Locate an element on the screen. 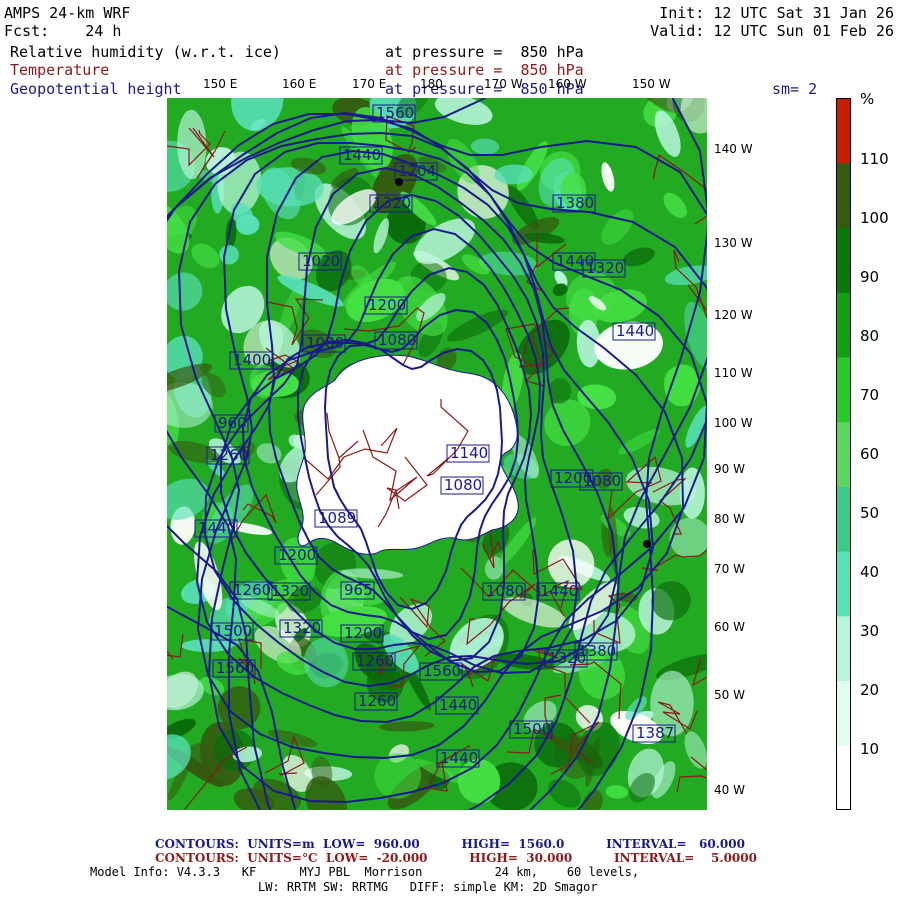 Image resolution: width=900 pixels, height=900 pixels. colorbar-label: 100 is located at coordinates (874, 218).